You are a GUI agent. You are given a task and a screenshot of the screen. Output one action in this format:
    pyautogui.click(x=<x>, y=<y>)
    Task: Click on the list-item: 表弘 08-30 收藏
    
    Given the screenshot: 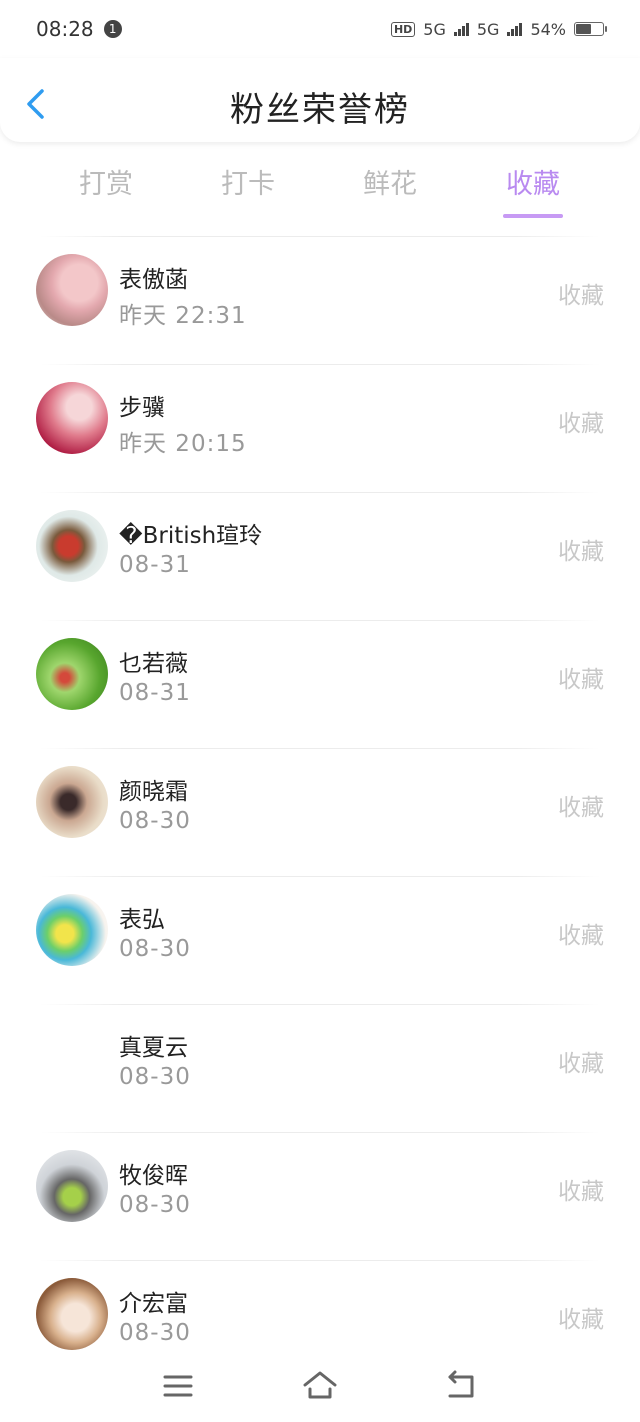 What is the action you would take?
    pyautogui.click(x=320, y=940)
    